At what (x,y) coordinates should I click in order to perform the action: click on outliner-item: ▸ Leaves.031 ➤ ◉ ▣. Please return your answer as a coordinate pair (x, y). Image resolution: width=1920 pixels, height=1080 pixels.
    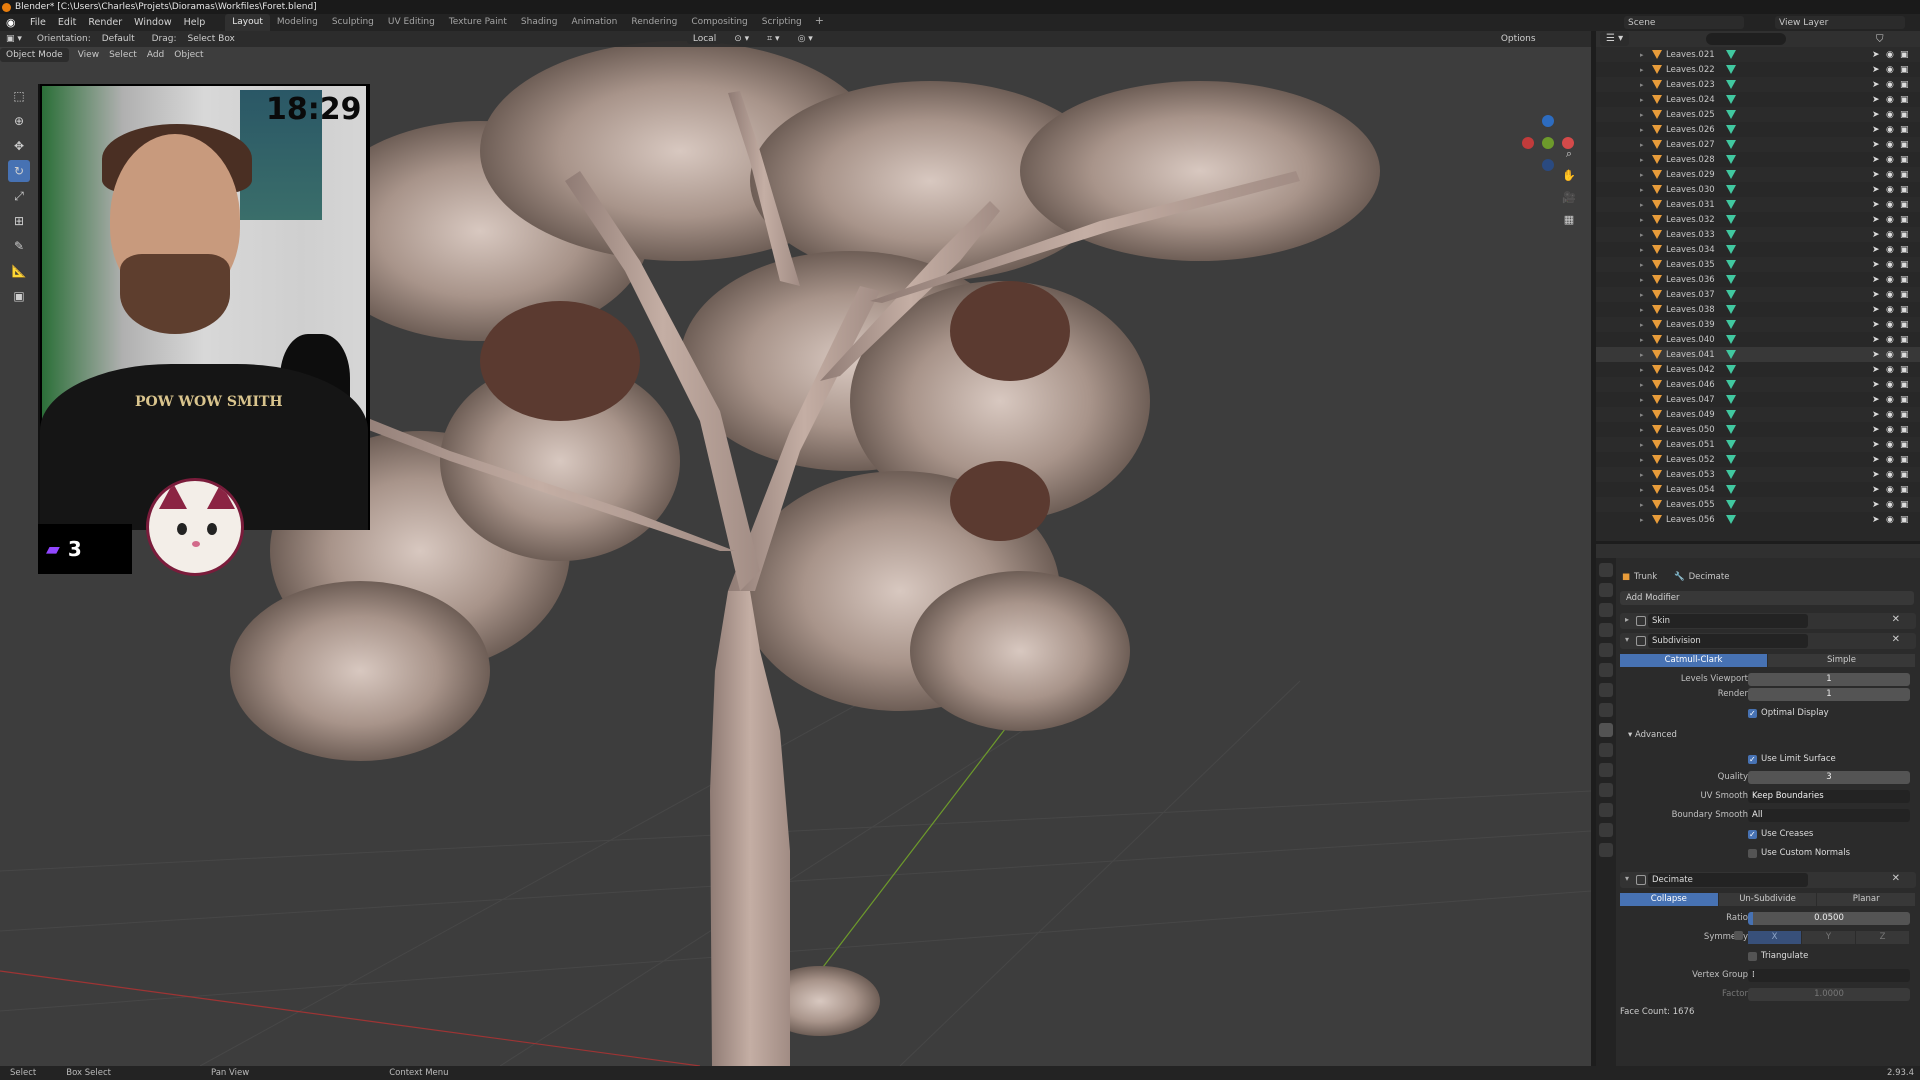
    Looking at the image, I should click on (1758, 204).